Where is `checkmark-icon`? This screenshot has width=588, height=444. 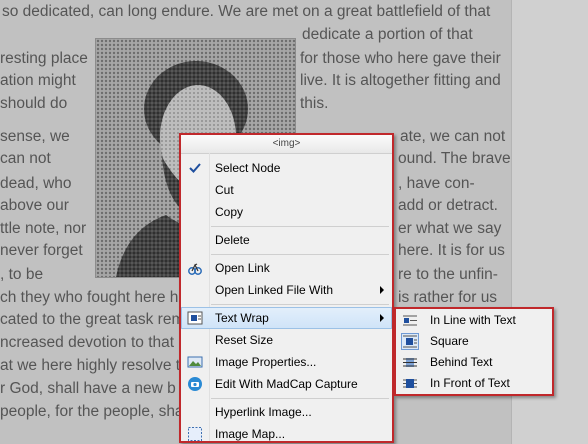
checkmark-icon is located at coordinates (195, 168).